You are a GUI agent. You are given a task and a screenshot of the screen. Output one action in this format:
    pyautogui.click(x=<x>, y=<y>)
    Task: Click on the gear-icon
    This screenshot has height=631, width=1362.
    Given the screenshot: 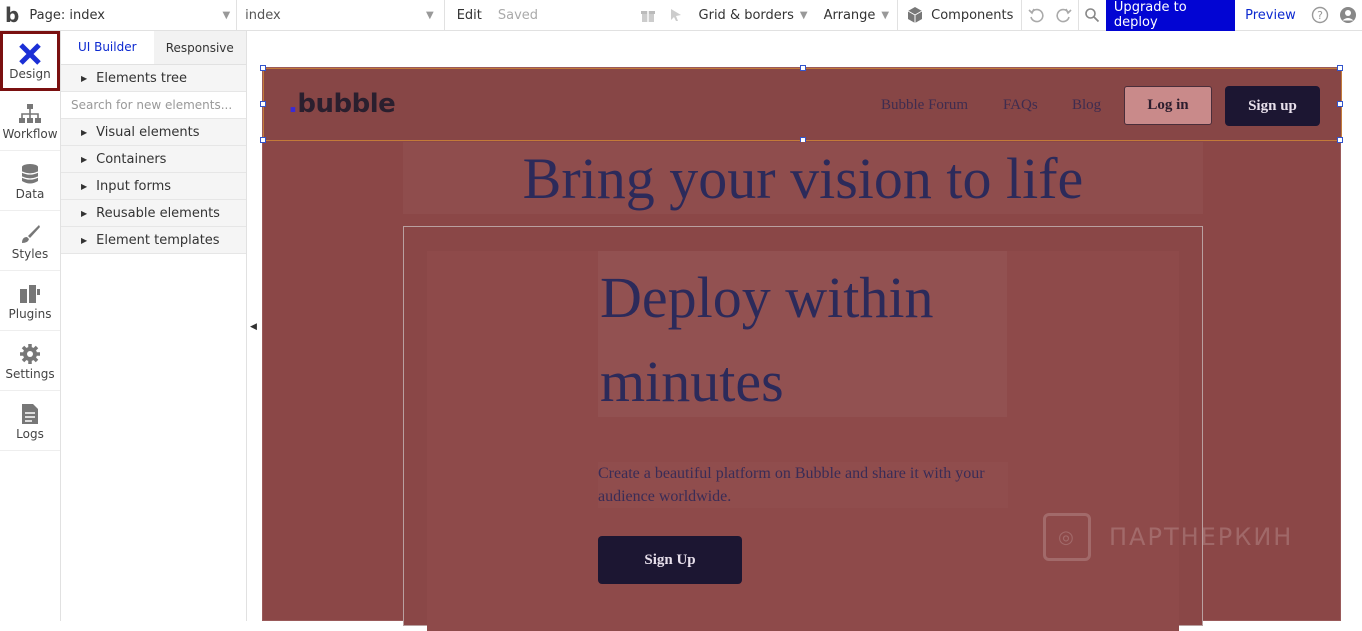 What is the action you would take?
    pyautogui.click(x=30, y=354)
    